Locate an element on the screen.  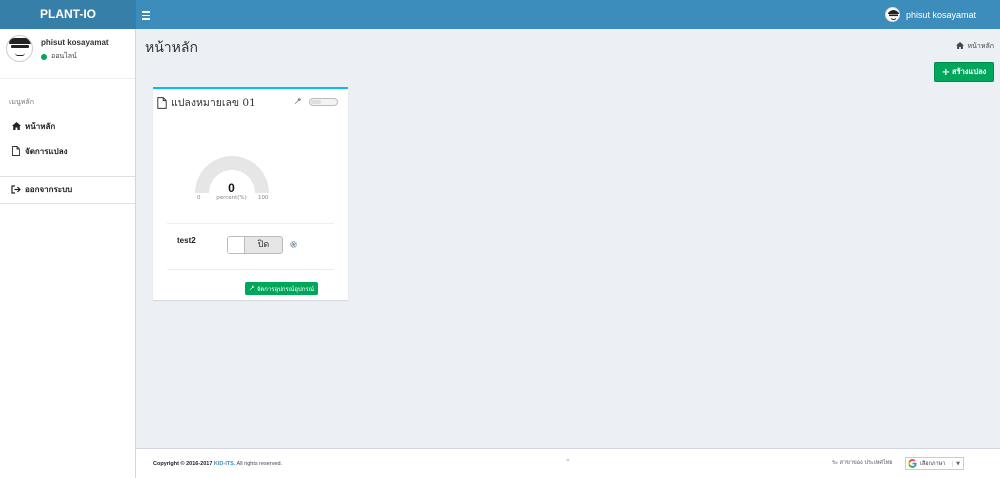
switch-knob is located at coordinates (236, 245).